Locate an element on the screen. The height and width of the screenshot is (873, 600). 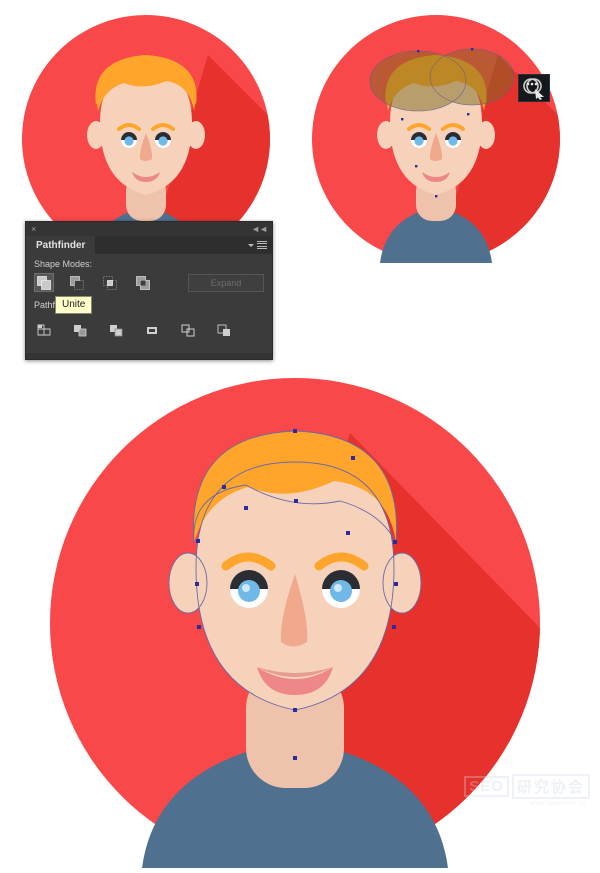
panel-menu-icon is located at coordinates (260, 245).